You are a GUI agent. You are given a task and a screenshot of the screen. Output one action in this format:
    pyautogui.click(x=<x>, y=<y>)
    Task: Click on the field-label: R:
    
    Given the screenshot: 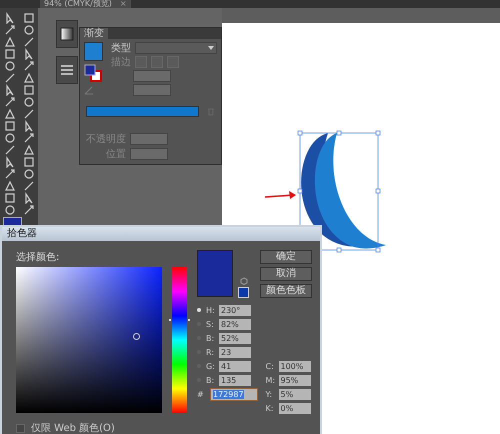 What is the action you would take?
    pyautogui.click(x=211, y=352)
    